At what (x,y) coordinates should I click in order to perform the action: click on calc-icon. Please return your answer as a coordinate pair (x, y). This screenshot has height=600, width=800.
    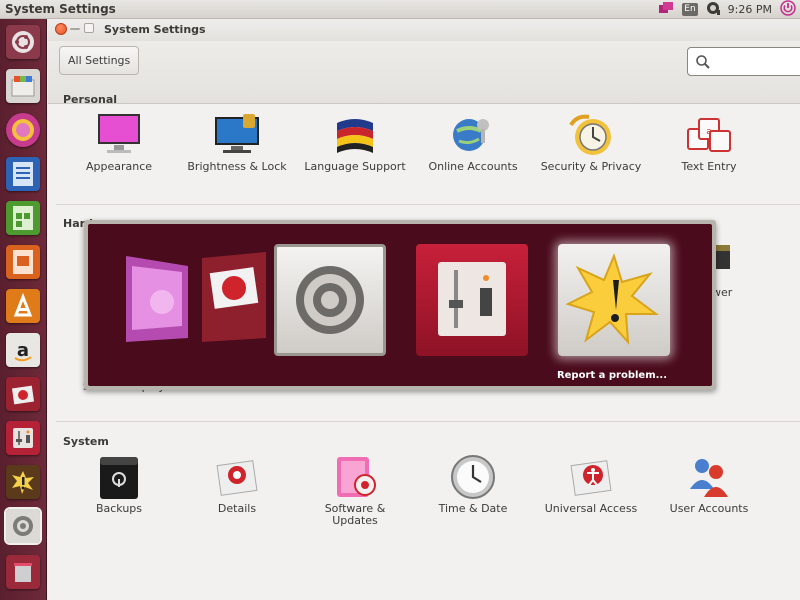
    Looking at the image, I should click on (23, 218).